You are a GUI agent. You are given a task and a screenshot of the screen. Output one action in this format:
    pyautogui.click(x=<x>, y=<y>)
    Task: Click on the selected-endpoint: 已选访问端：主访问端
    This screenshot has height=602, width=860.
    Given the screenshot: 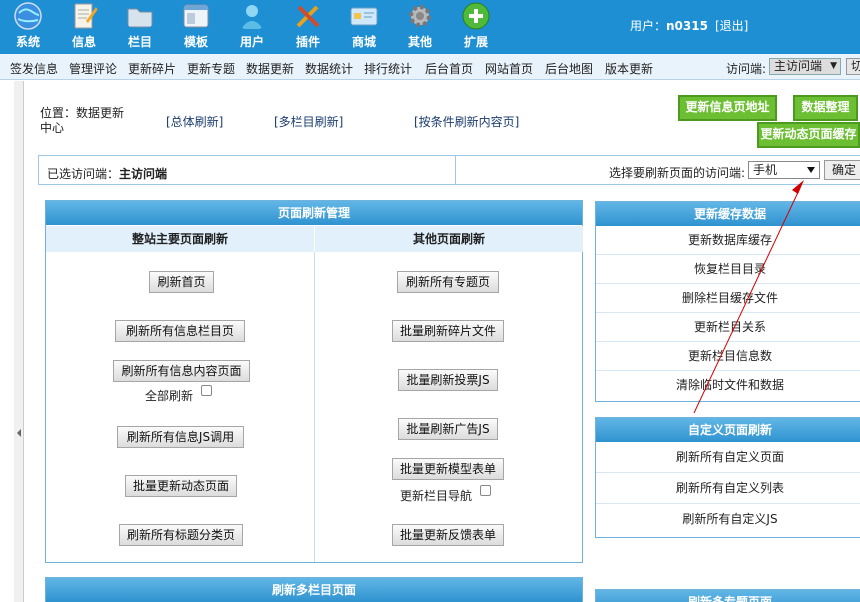 What is the action you would take?
    pyautogui.click(x=107, y=173)
    